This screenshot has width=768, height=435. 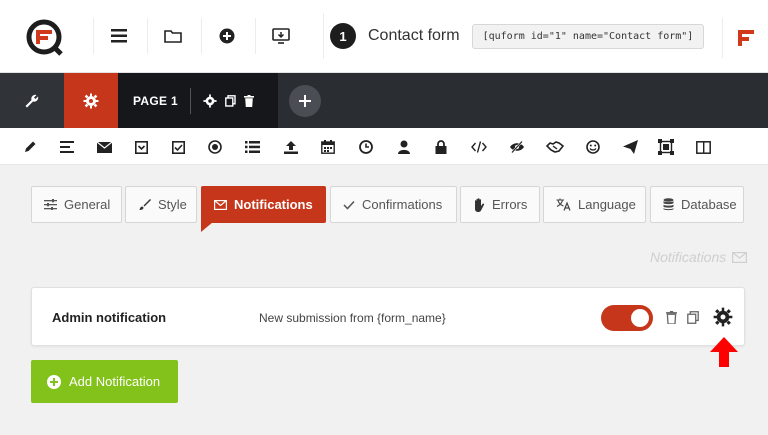 I want to click on add-circle-icon, so click(x=226, y=36).